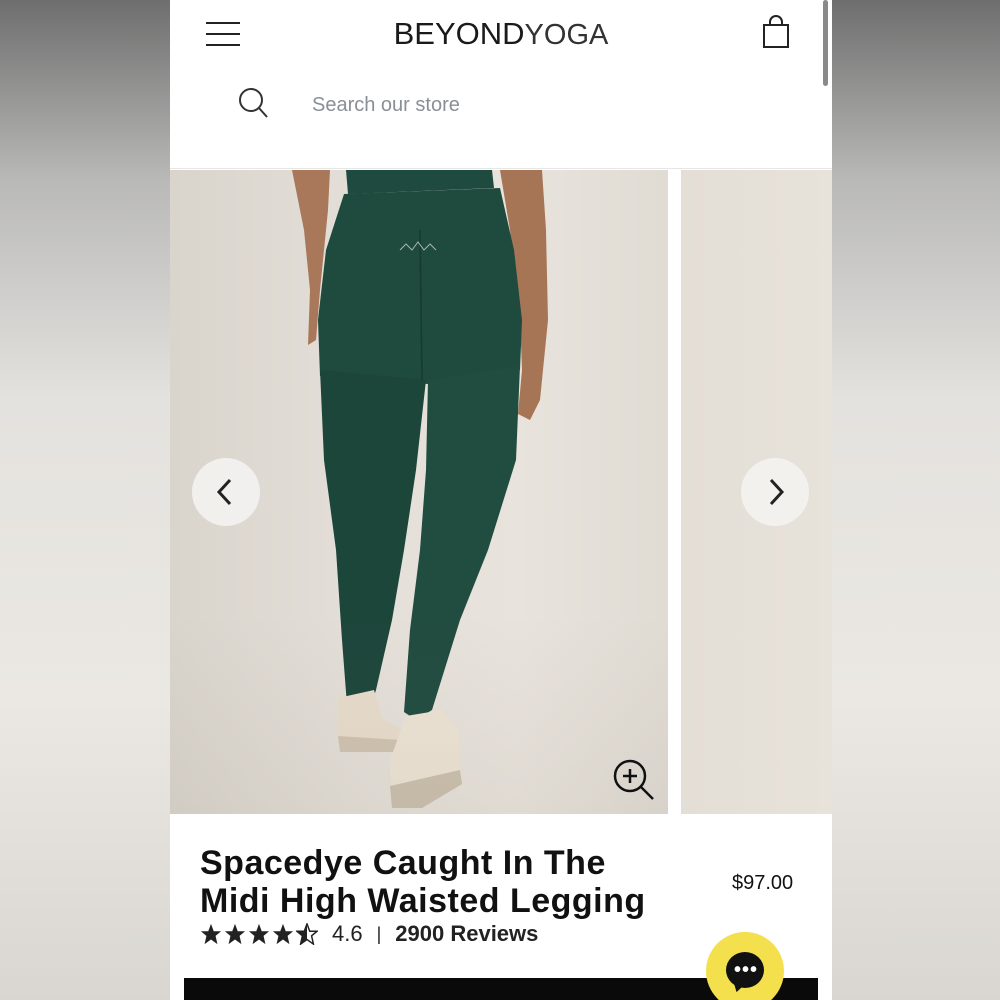  What do you see at coordinates (369, 934) in the screenshot?
I see `rating-row: 4.6 | 2900 Reviews` at bounding box center [369, 934].